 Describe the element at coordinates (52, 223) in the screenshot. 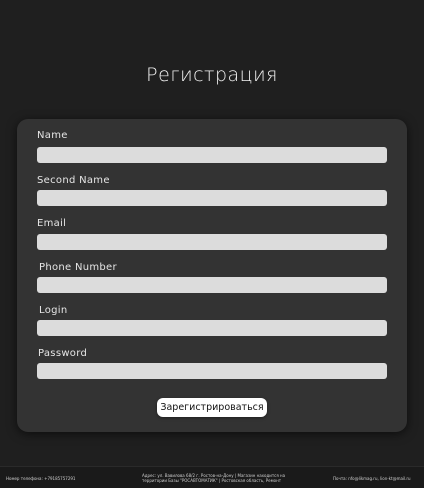

I see `email-label: Email` at that location.